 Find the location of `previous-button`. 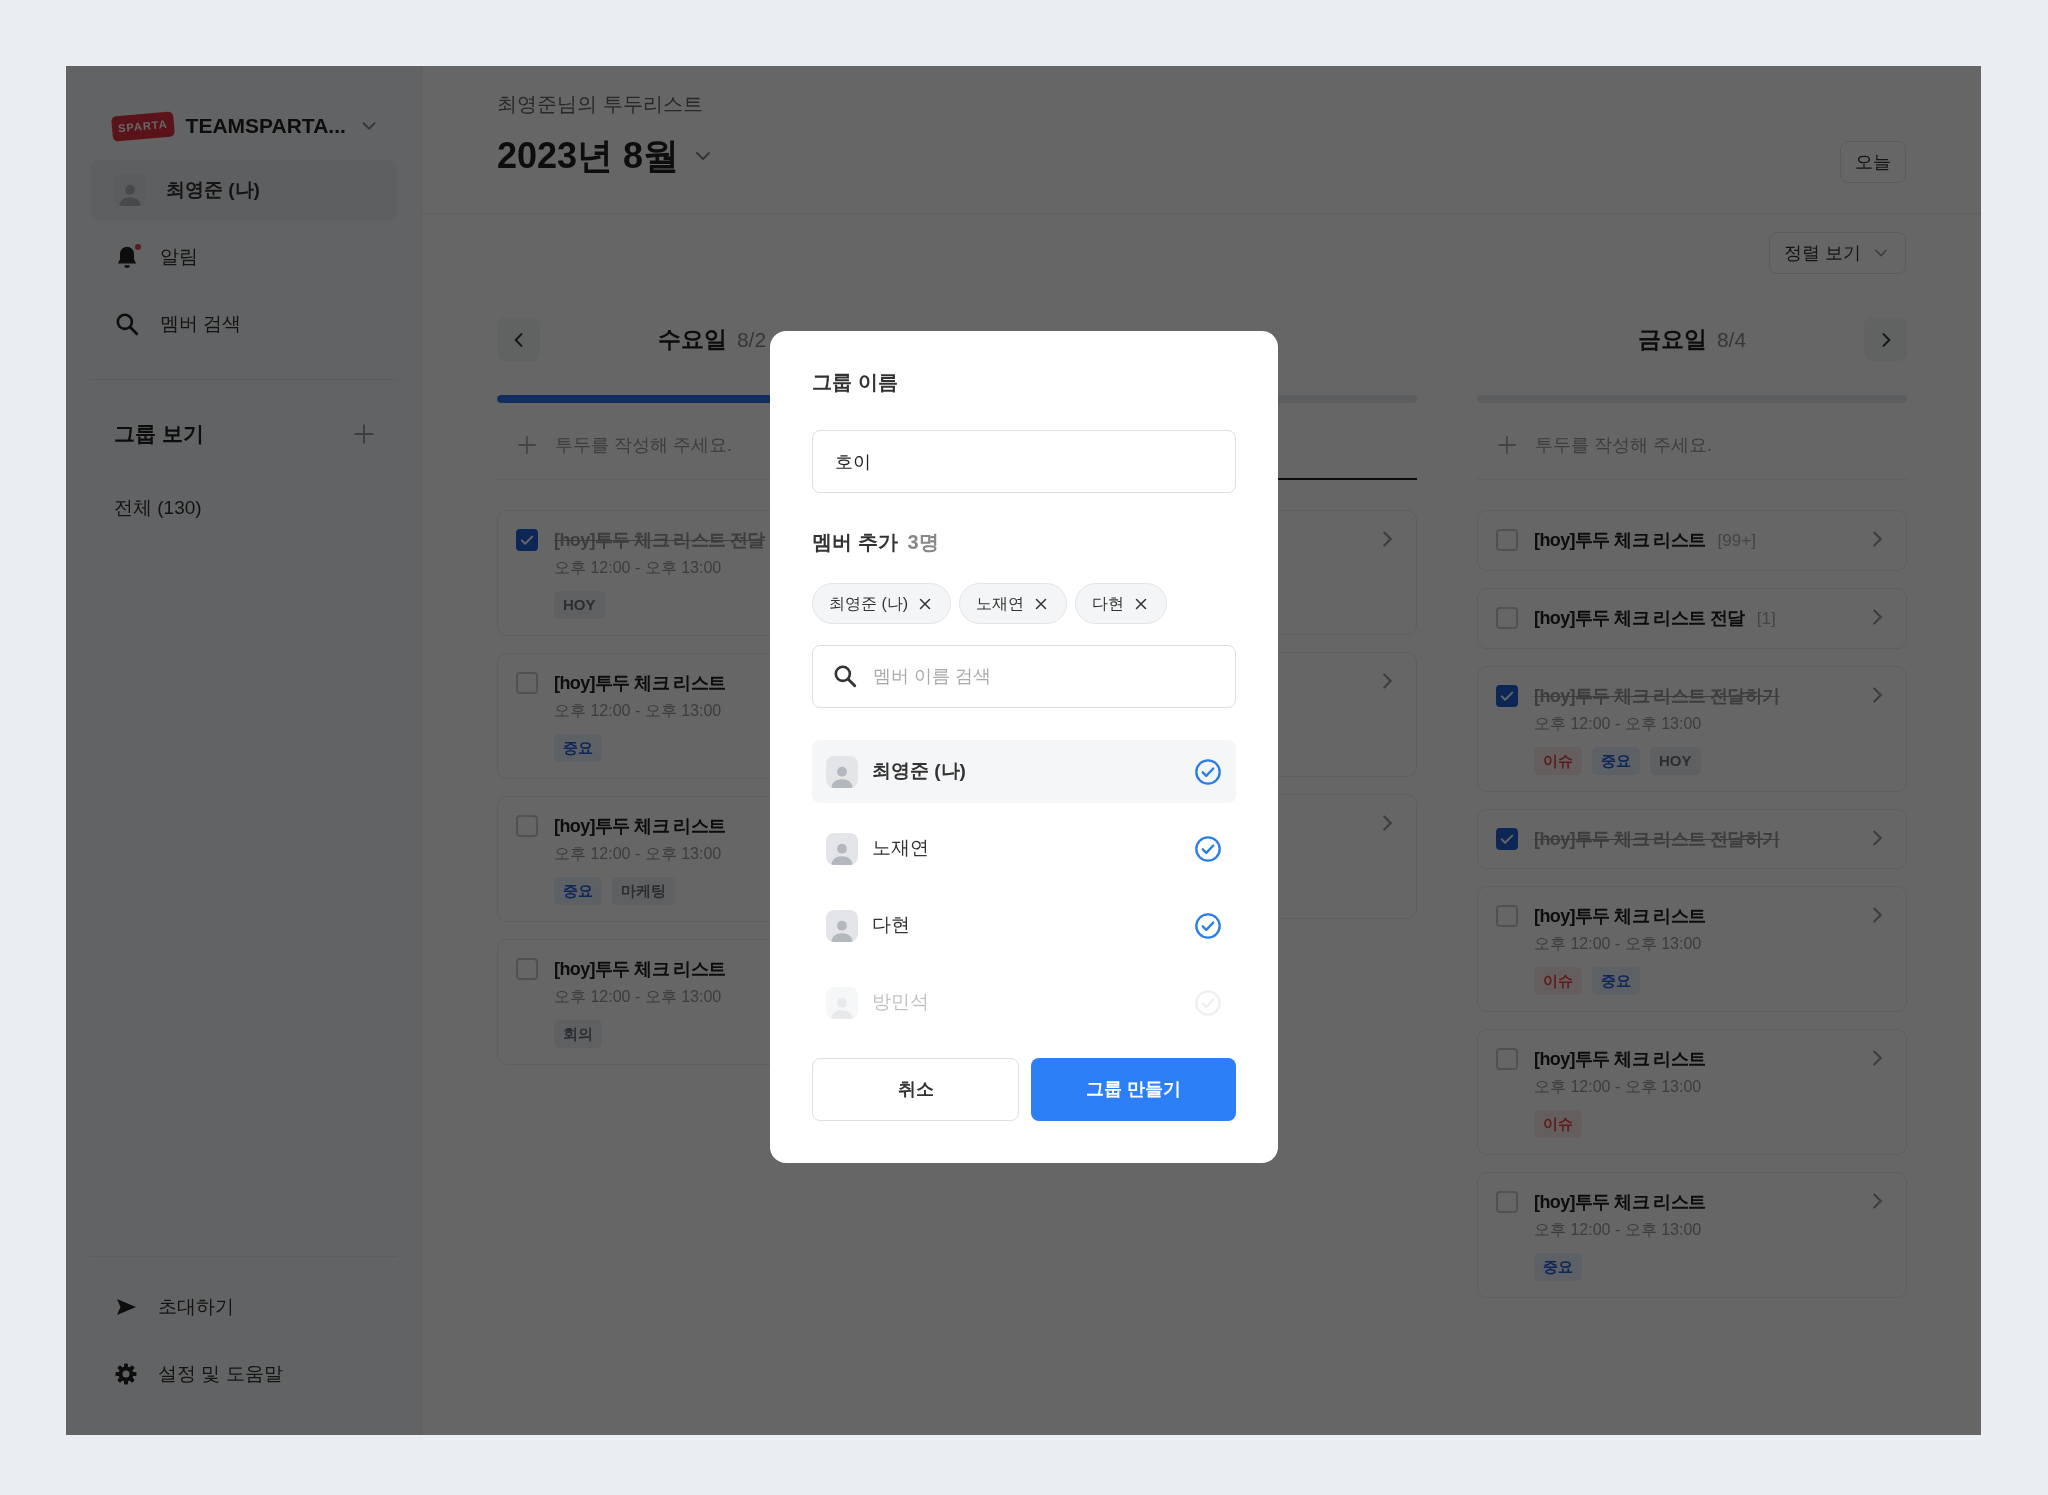

previous-button is located at coordinates (518, 339).